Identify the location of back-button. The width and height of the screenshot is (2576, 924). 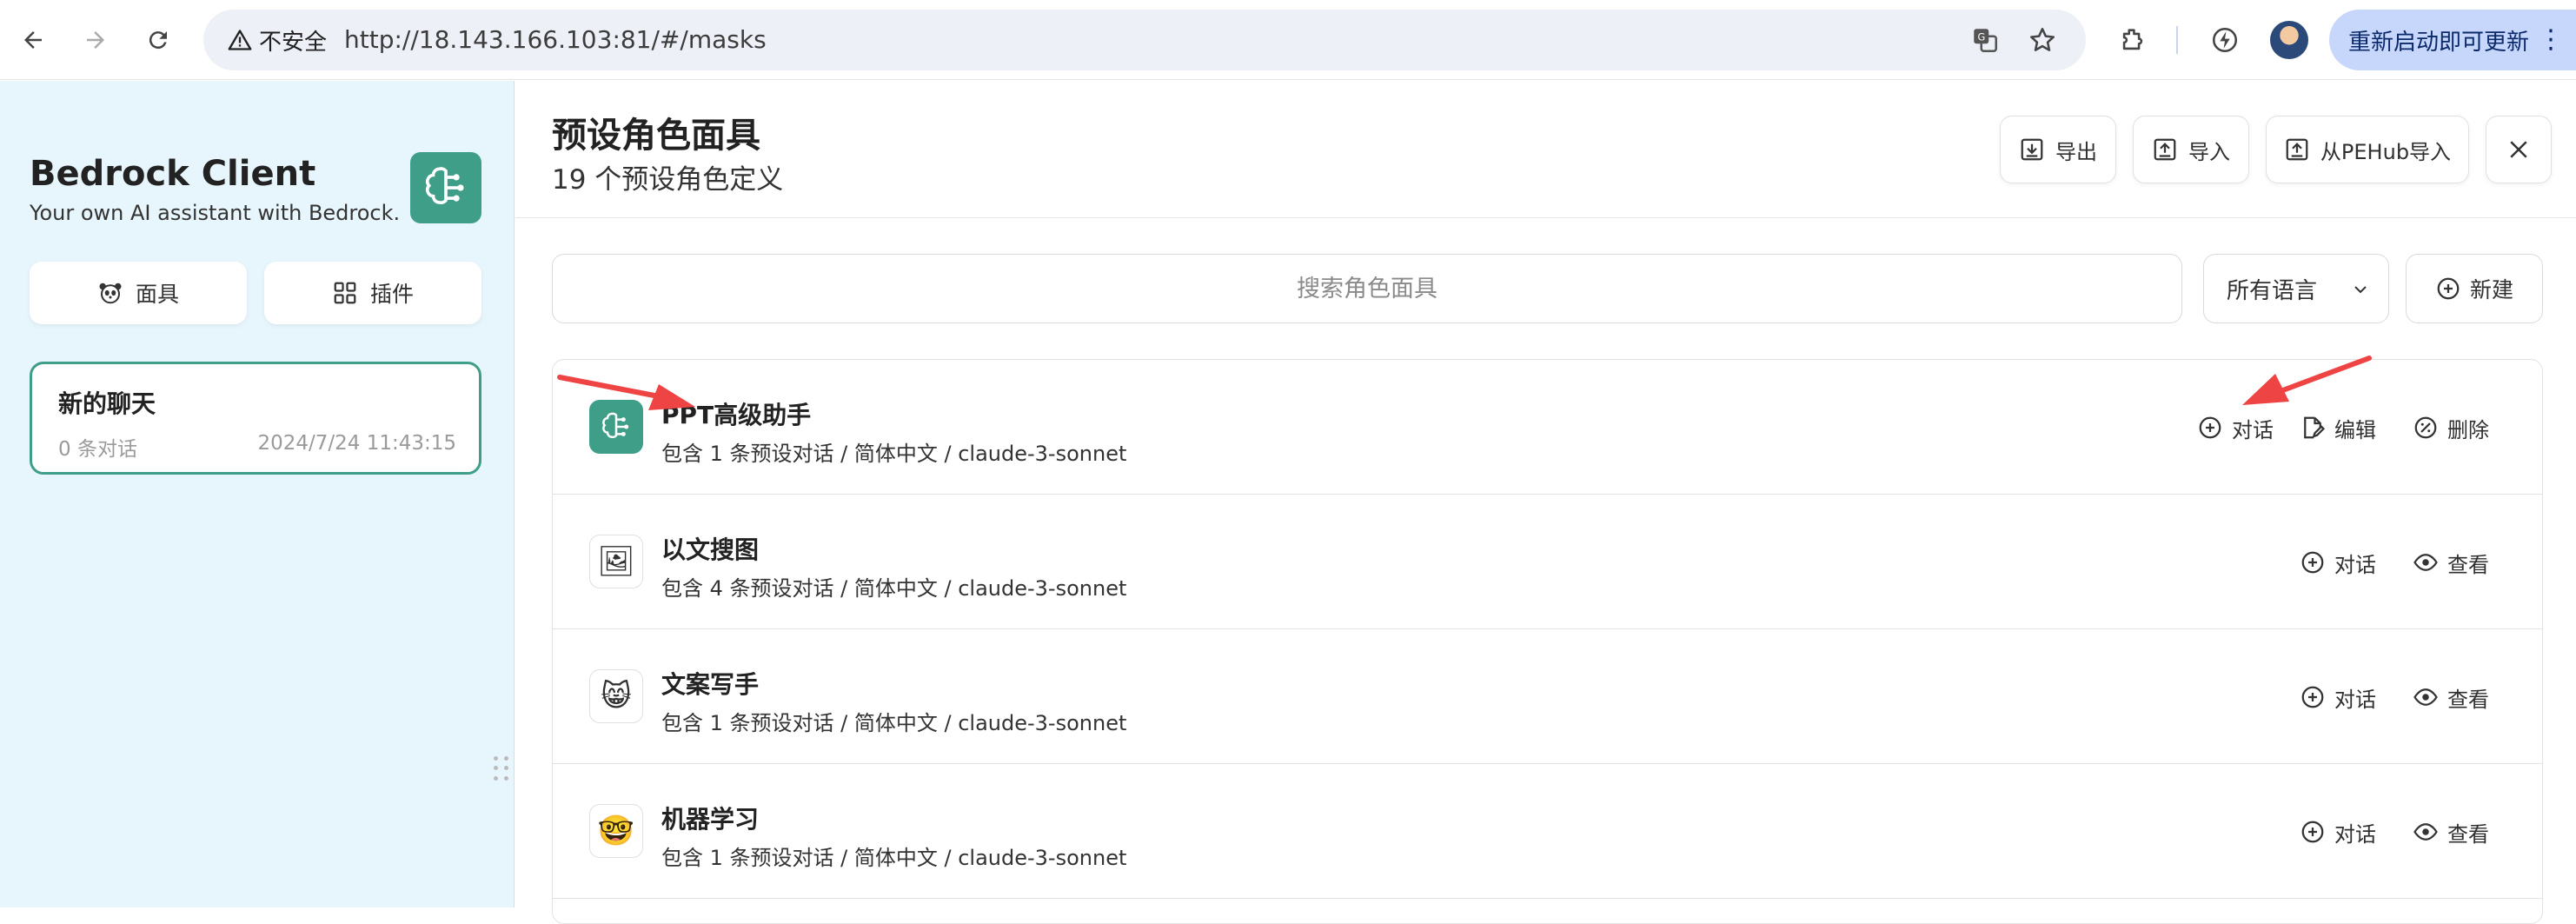
(33, 40).